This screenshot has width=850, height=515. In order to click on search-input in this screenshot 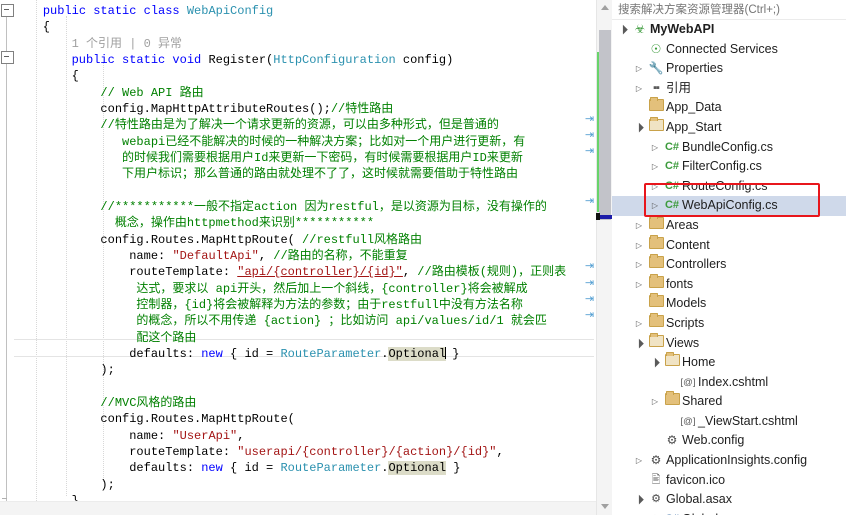, I will do `click(729, 10)`.